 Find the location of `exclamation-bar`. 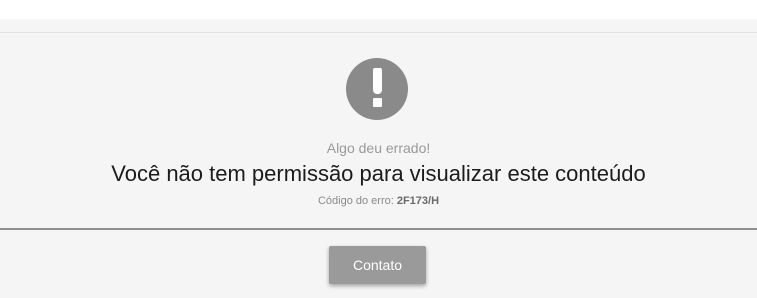

exclamation-bar is located at coordinates (377, 81).